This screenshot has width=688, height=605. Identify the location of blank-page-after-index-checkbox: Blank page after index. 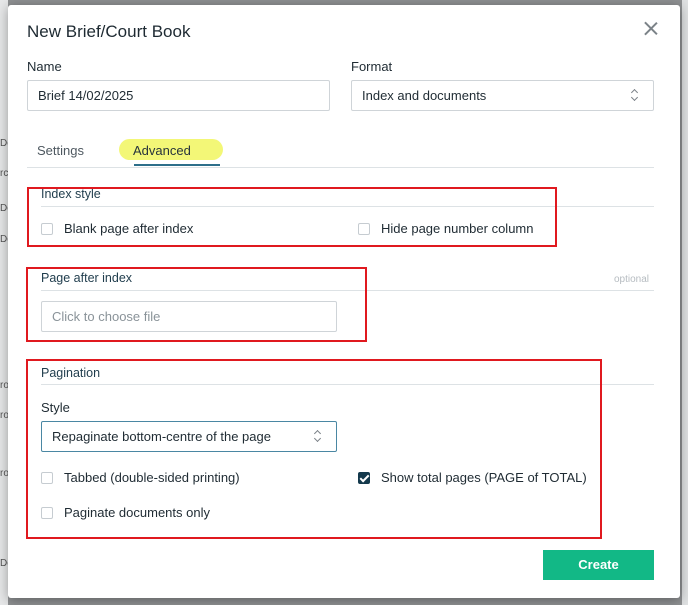
(117, 228).